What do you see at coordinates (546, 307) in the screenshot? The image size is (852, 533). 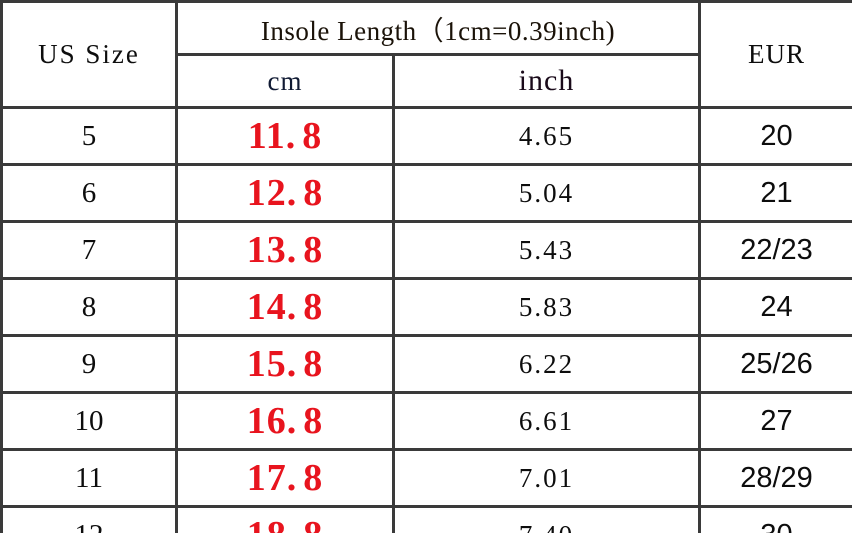 I see `cell-length-inch: 5.83` at bounding box center [546, 307].